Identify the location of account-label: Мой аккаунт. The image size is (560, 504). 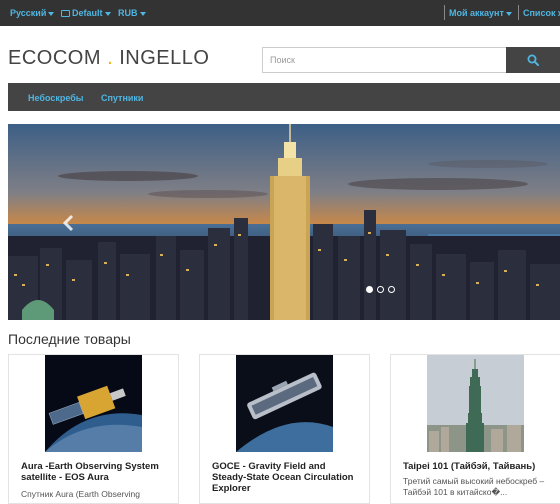
(476, 13).